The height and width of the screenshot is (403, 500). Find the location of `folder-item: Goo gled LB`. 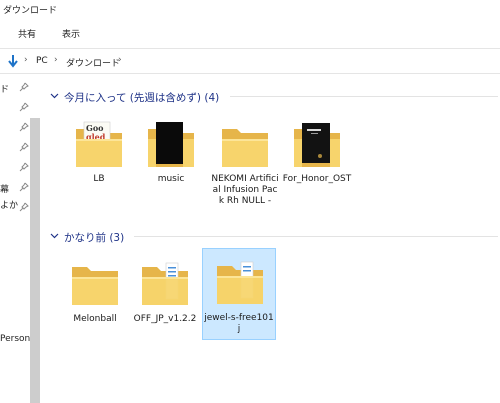

folder-item: Goo gled LB is located at coordinates (99, 150).